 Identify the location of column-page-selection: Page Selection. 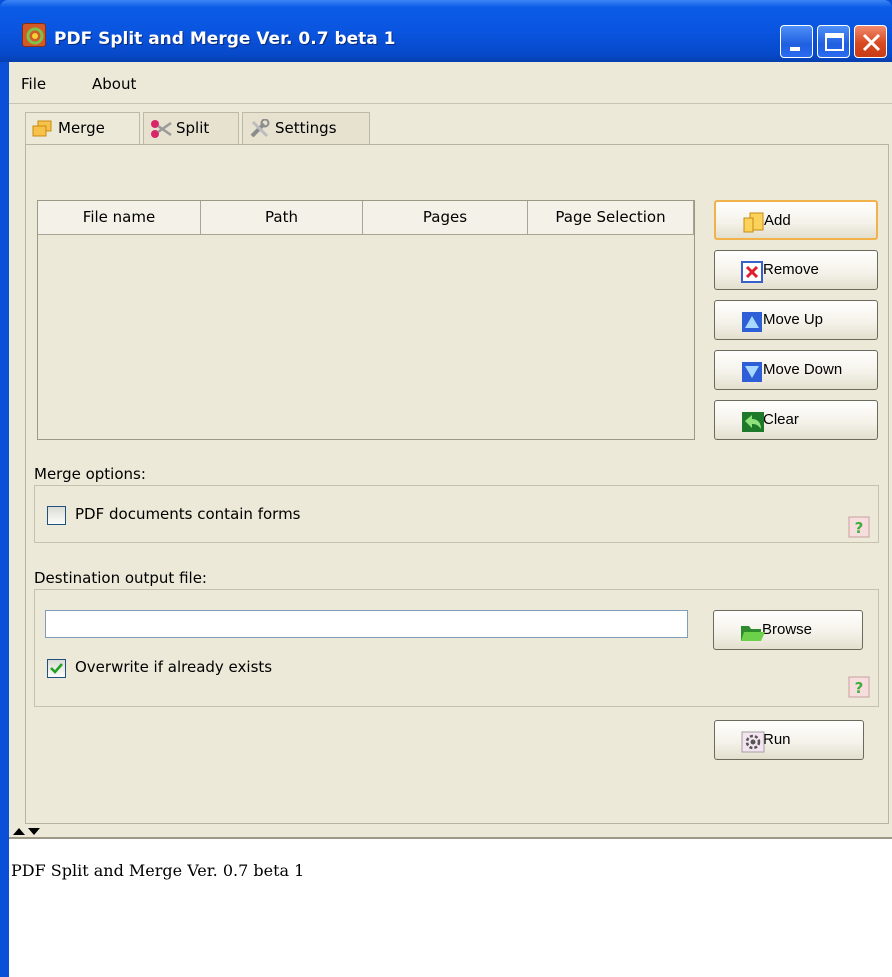
(611, 218).